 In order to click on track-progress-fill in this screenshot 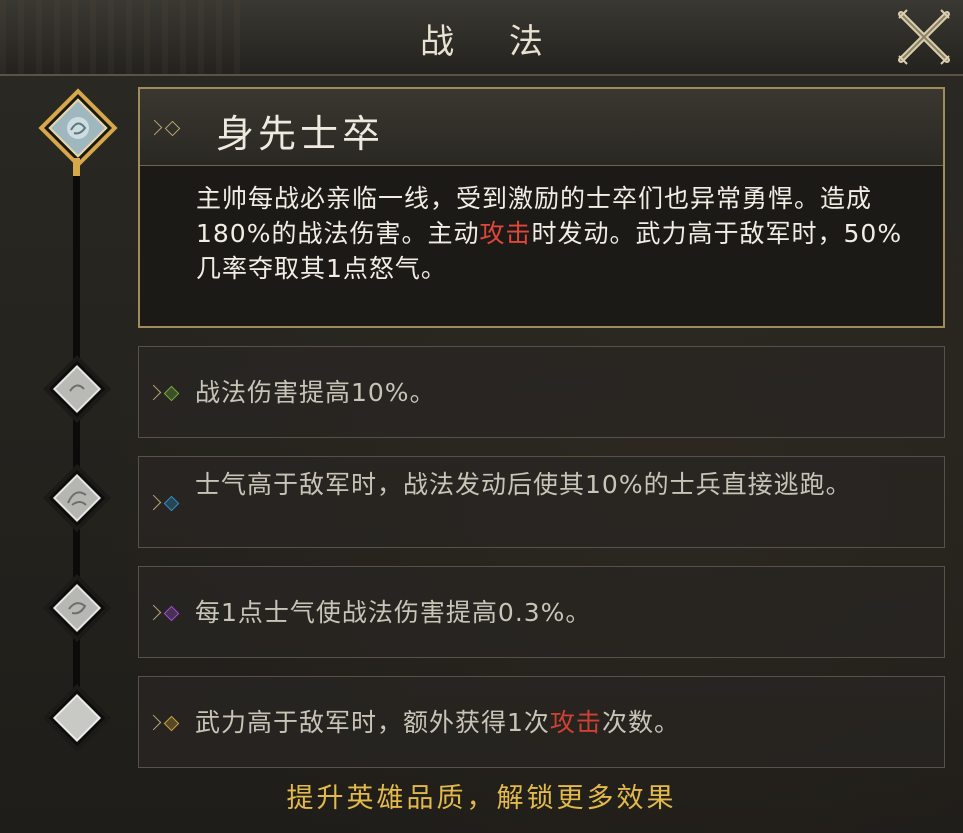, I will do `click(76, 167)`.